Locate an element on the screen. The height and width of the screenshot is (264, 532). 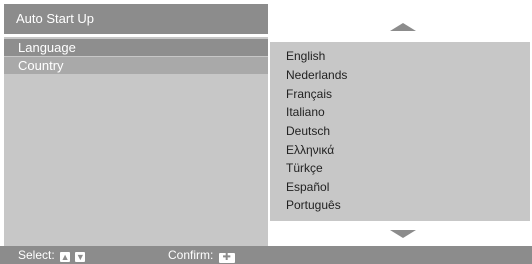
footer-confirm-hint: Confirm: ✚ is located at coordinates (201, 255).